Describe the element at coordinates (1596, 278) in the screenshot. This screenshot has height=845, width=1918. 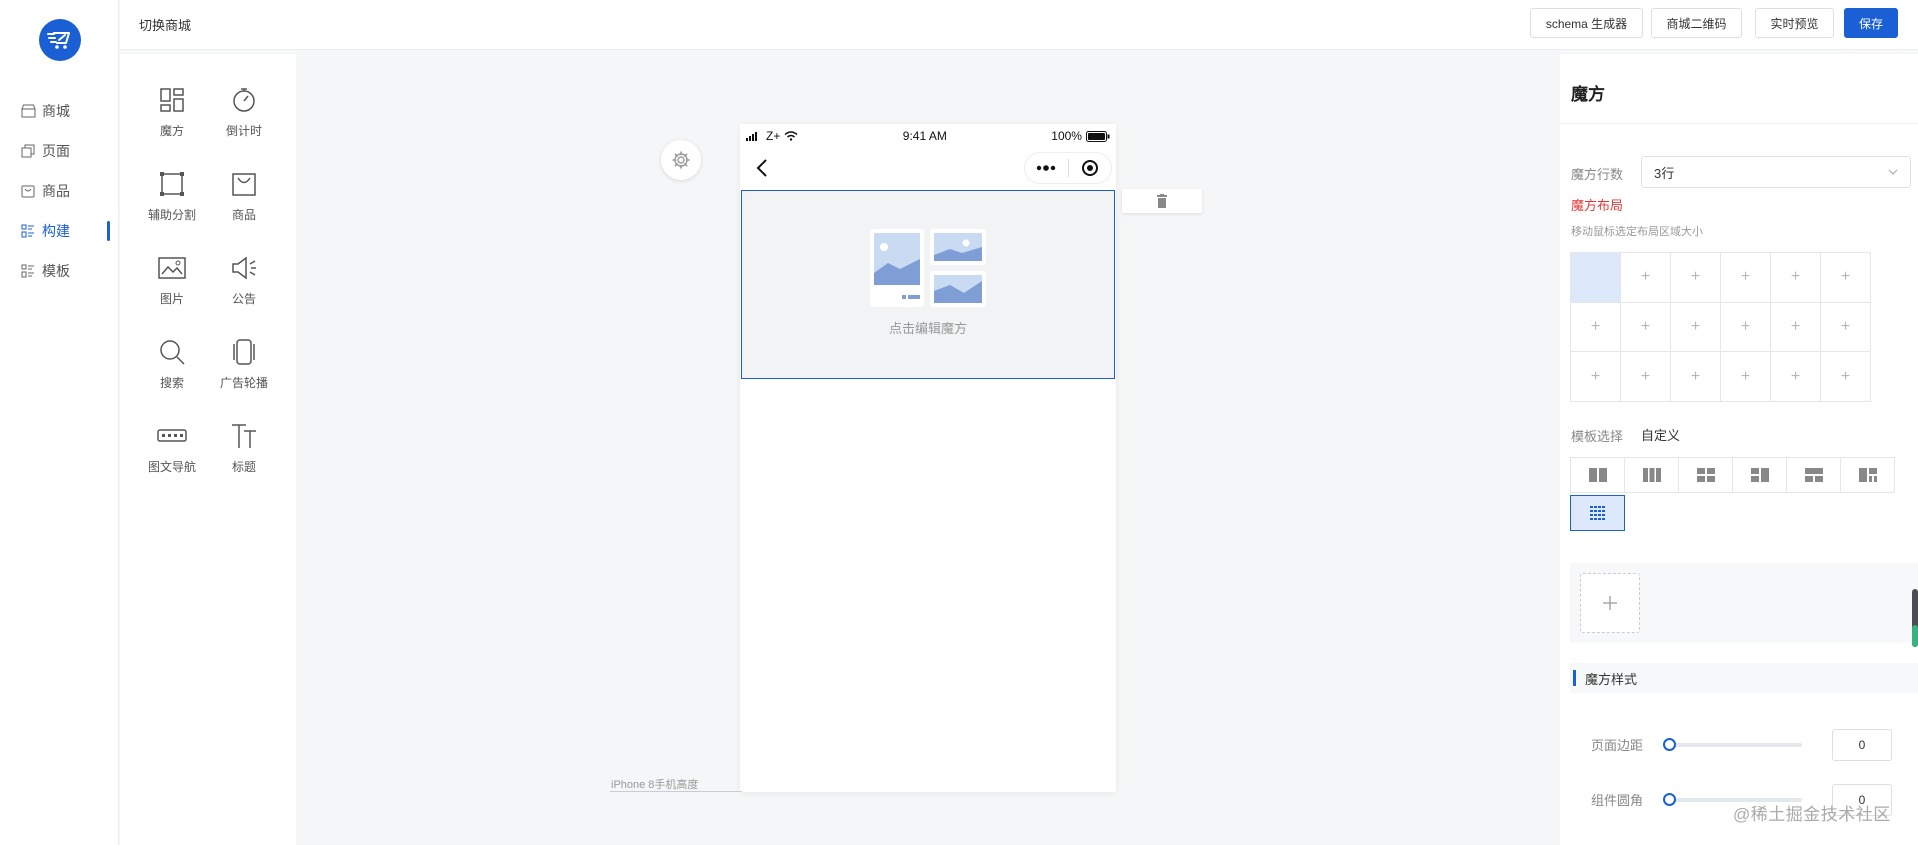
I see `grid-cell-selected` at that location.